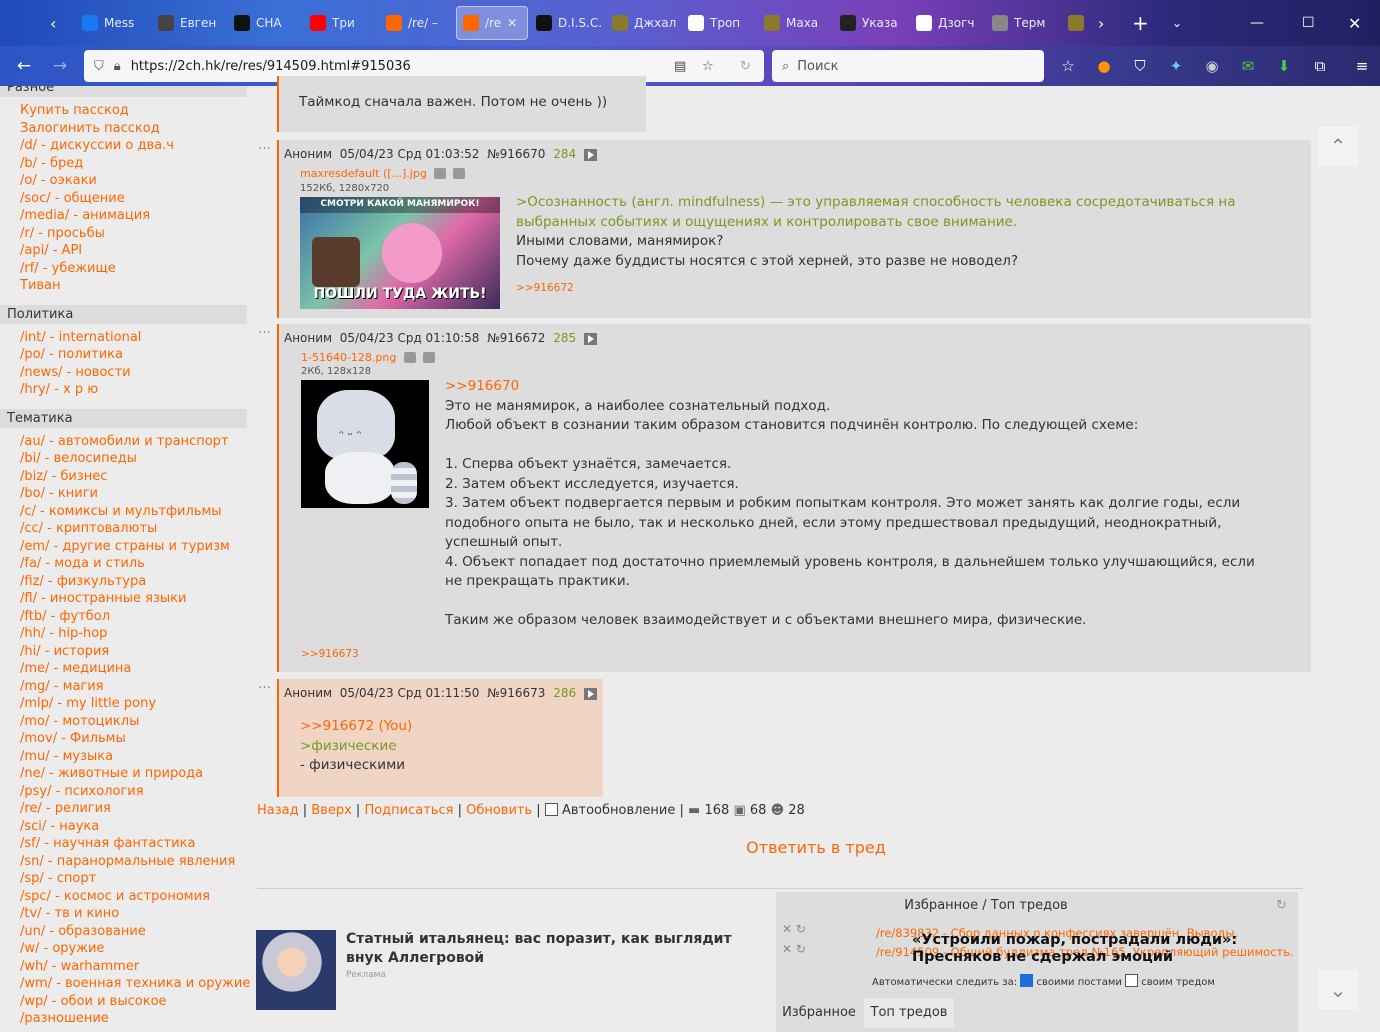 The height and width of the screenshot is (1032, 1380). I want to click on sidebar-board-link: /wm/ - военная техника и оружие, so click(126, 984).